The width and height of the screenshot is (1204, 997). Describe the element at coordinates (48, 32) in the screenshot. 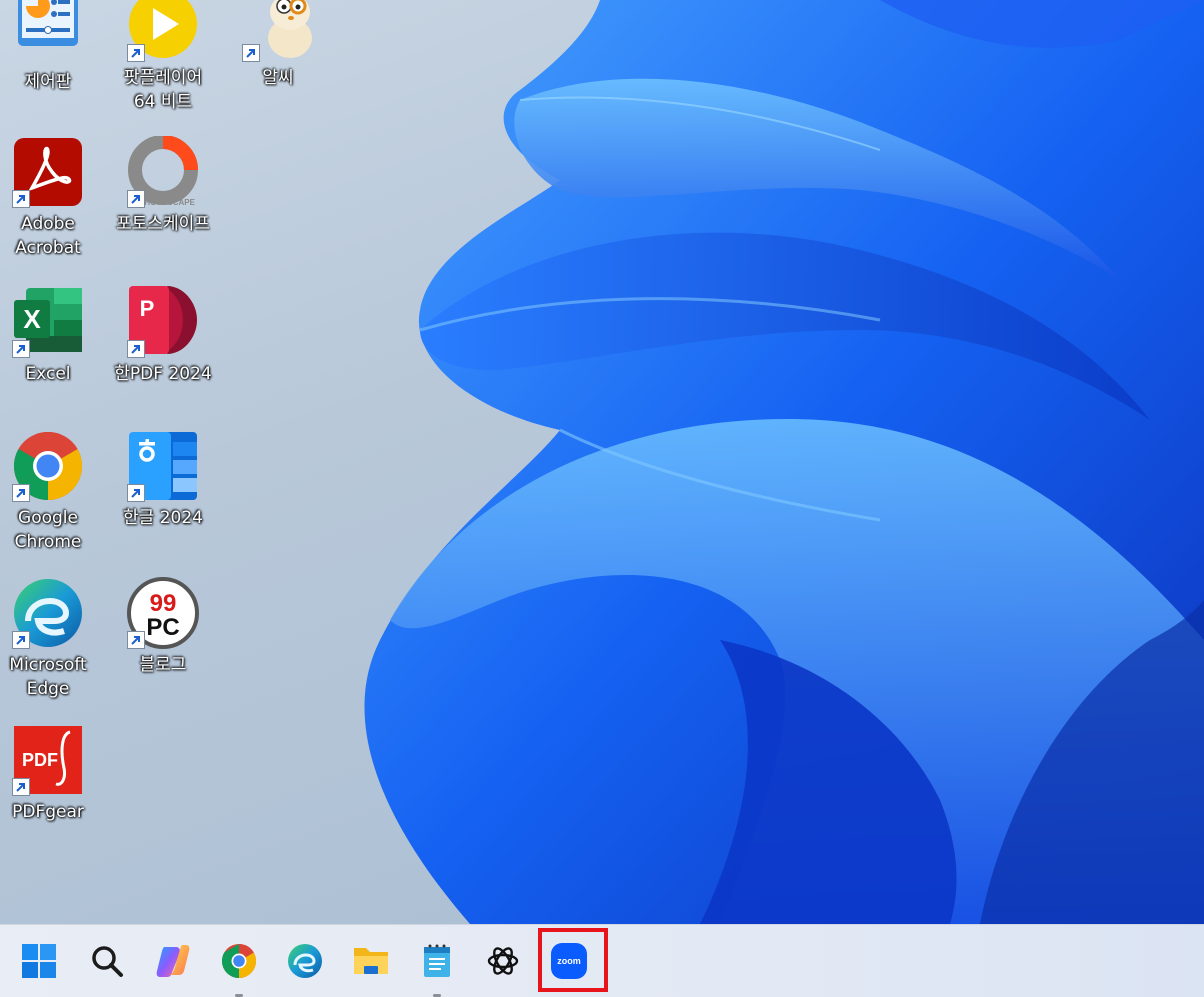

I see `control-panel-icon` at that location.